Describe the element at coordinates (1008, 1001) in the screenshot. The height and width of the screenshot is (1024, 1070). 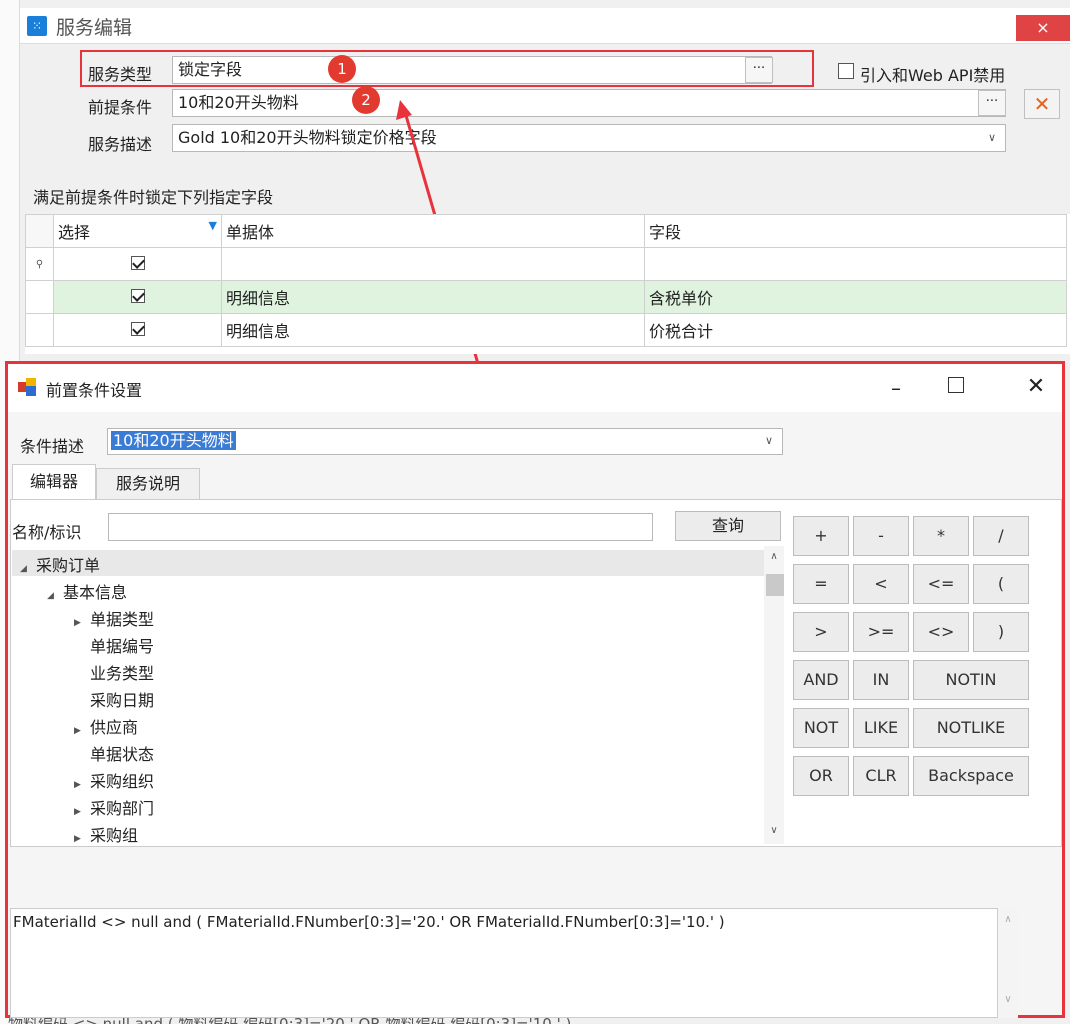
I see `expression-scroll-down-icon: ∨` at that location.